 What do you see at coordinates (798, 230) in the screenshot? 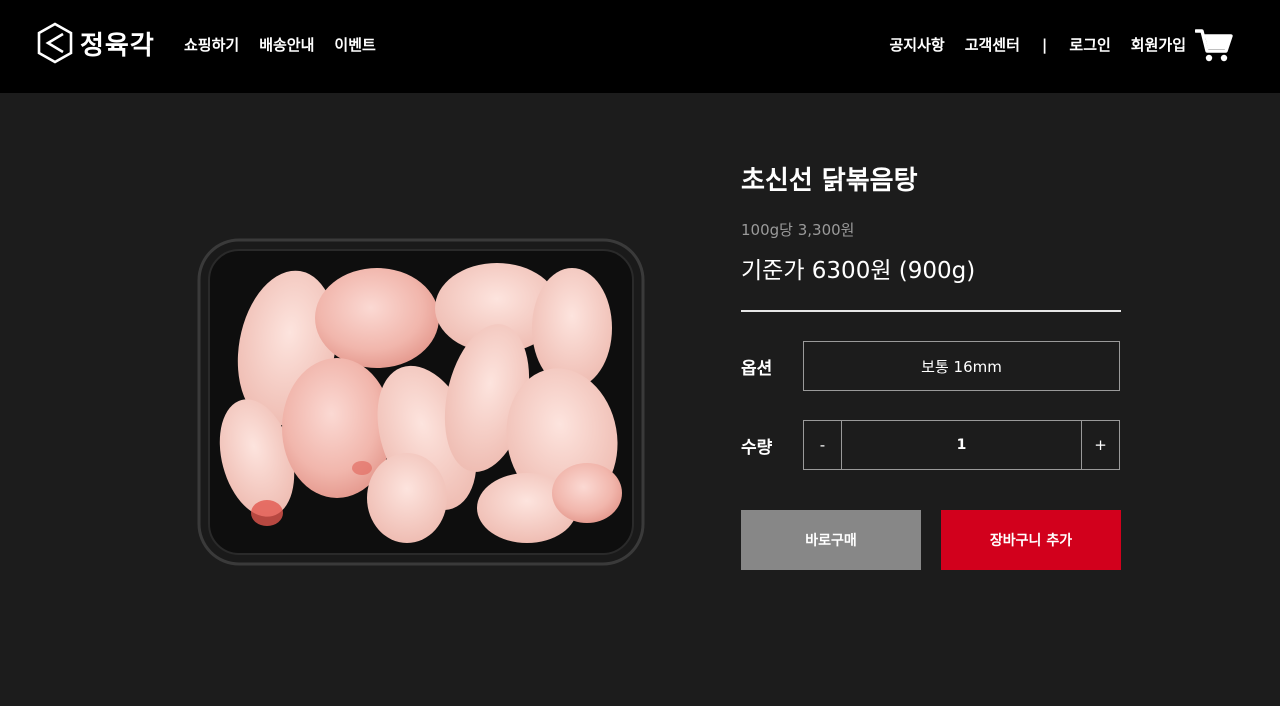
I see `unit-price: 100g당 3,300원` at bounding box center [798, 230].